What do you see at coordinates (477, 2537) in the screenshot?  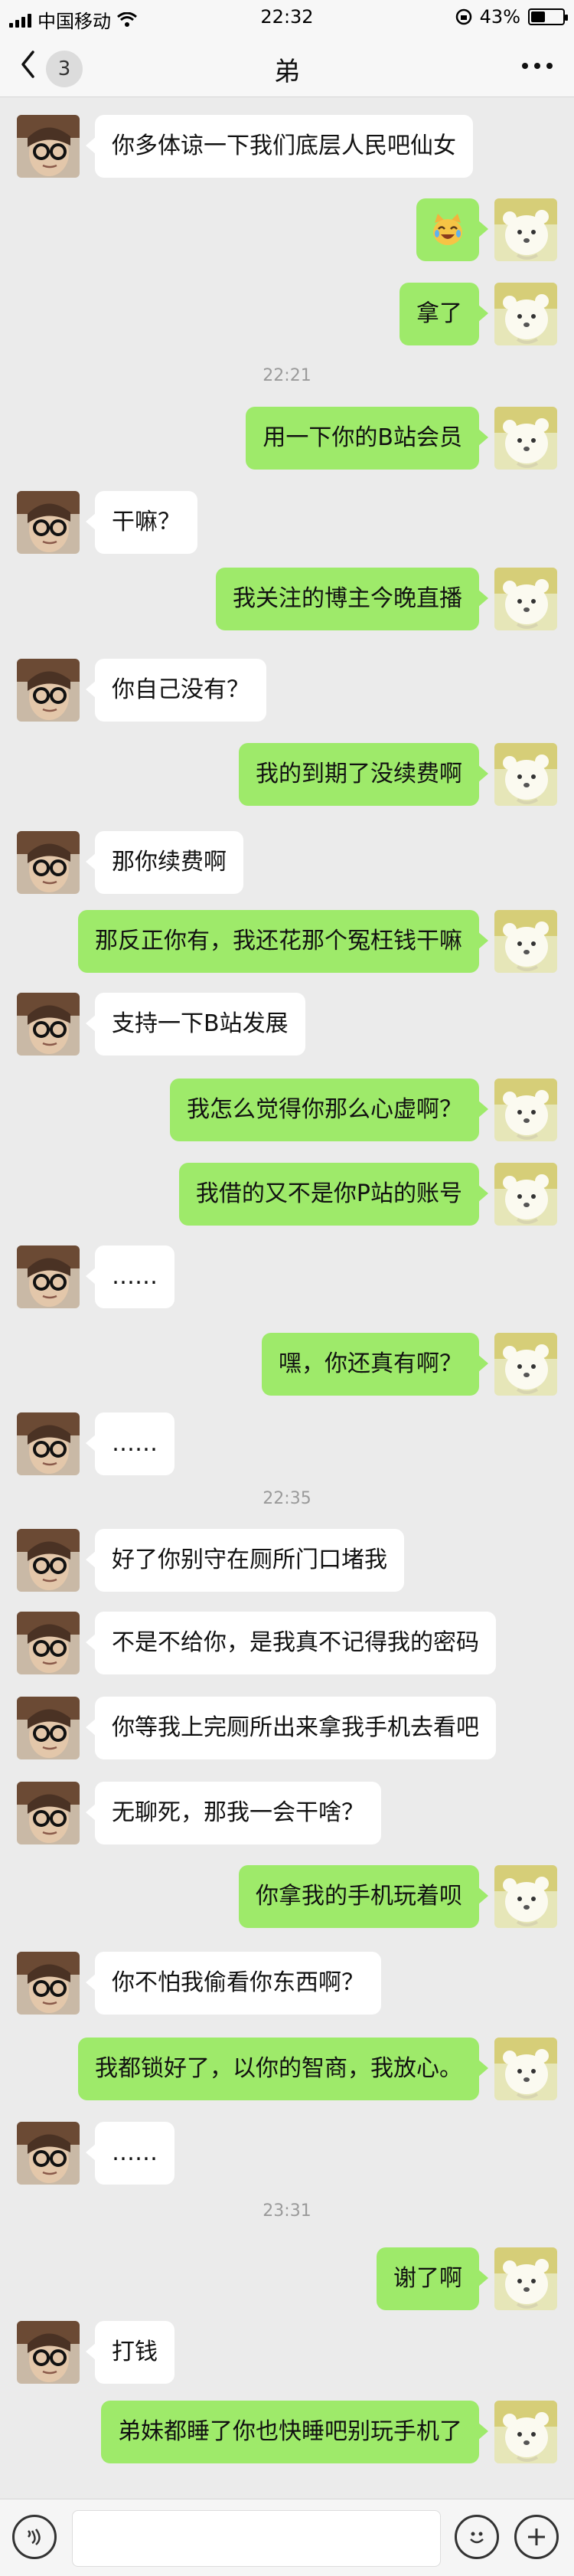 I see `emoji-icon` at bounding box center [477, 2537].